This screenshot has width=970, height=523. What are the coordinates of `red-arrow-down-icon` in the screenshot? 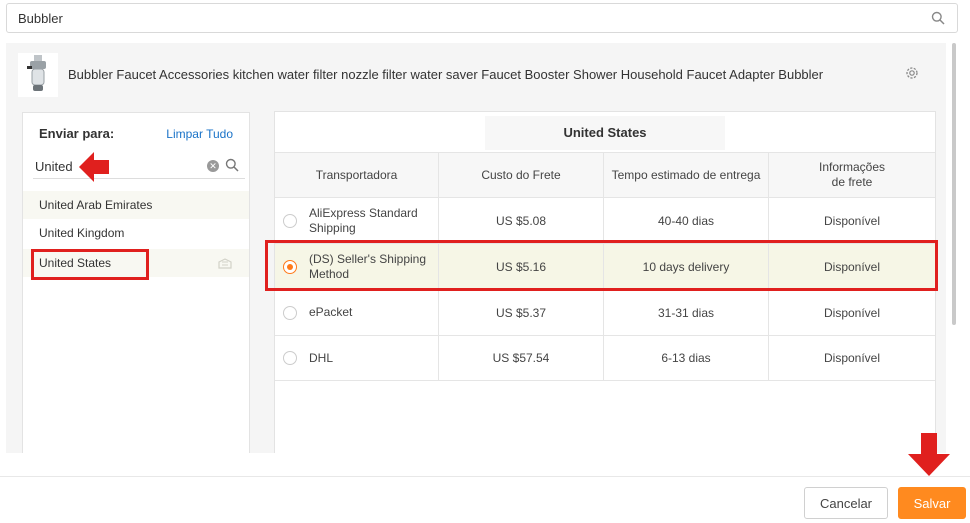 It's located at (929, 454).